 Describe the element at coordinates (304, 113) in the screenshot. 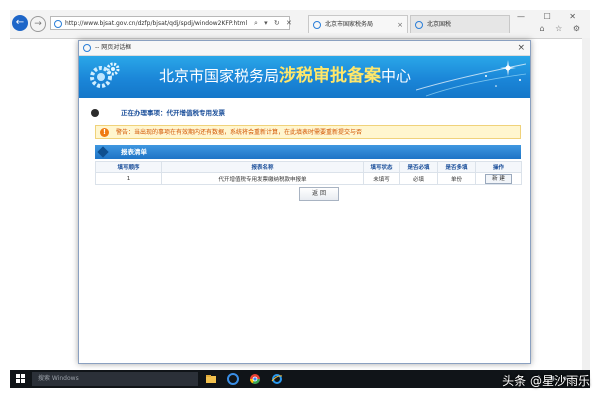

I see `current-task: 正在办理事项：代开增值税专用发票` at that location.